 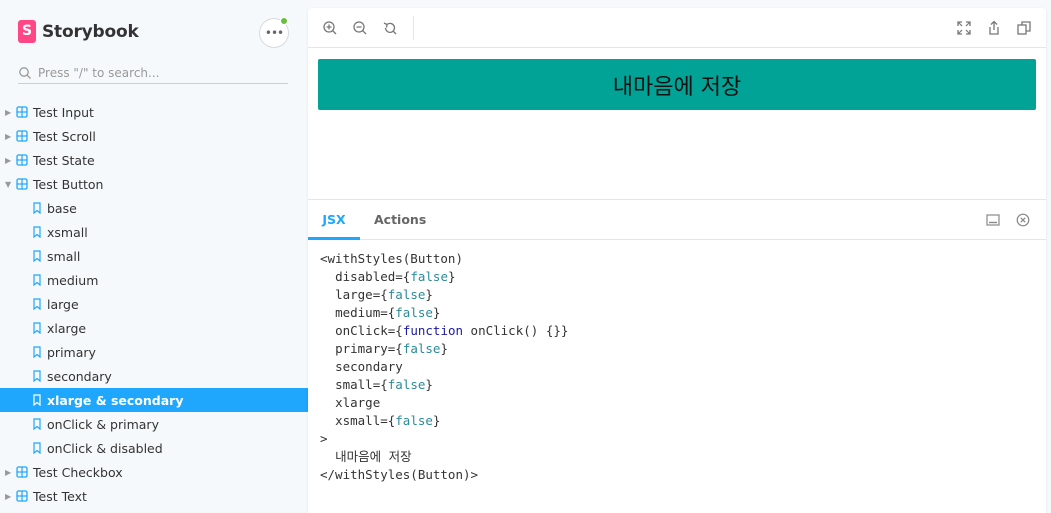 What do you see at coordinates (994, 28) in the screenshot?
I see `share-icon` at bounding box center [994, 28].